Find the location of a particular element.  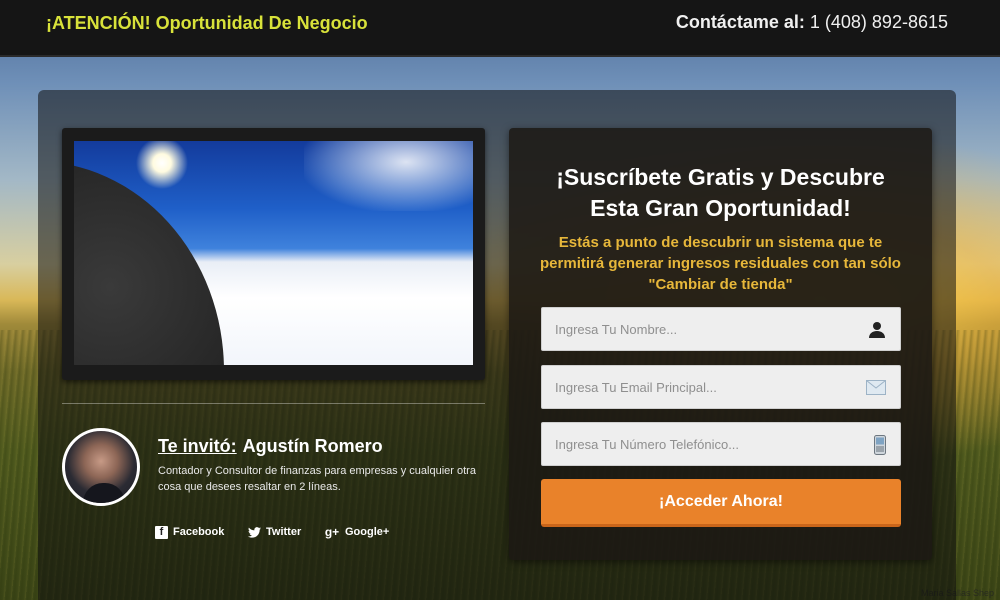

invite-heading: Te invitó: Agustín Romero is located at coordinates (270, 446).